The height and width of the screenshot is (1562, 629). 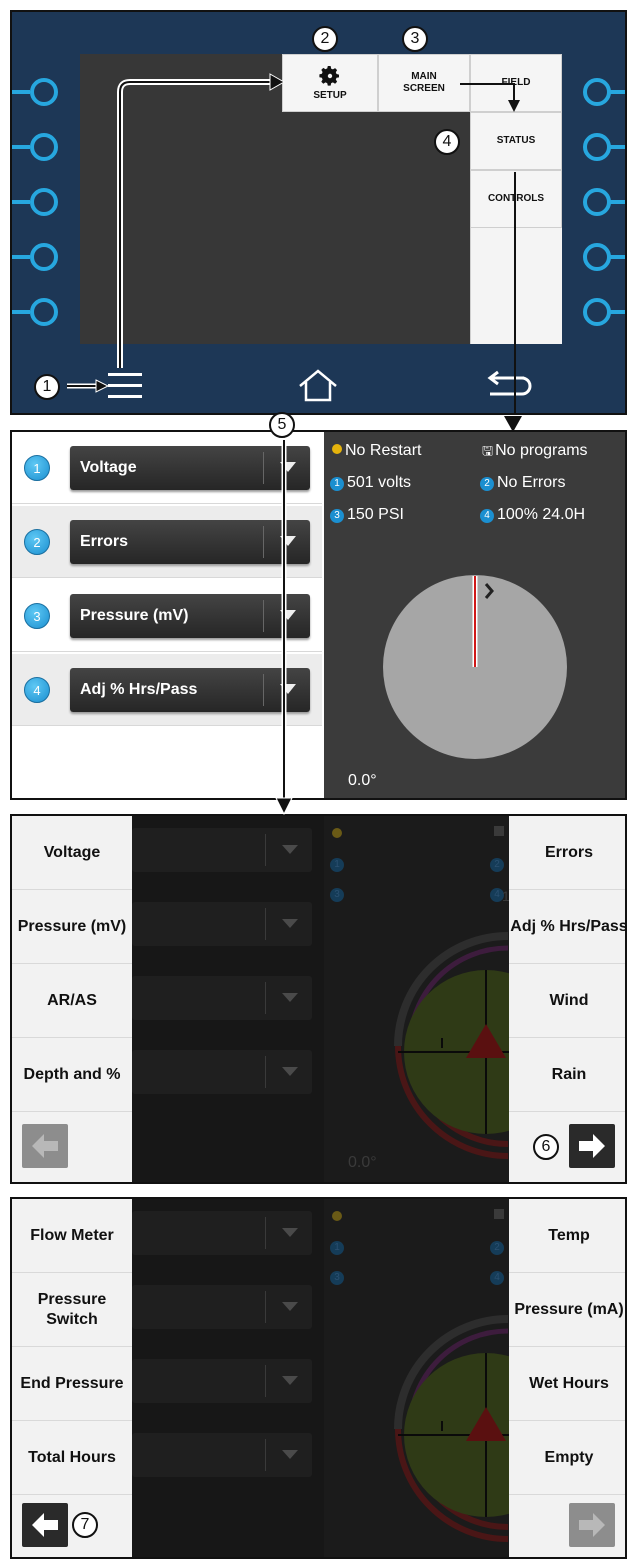 I want to click on restart-status: No Restart, so click(x=376, y=451).